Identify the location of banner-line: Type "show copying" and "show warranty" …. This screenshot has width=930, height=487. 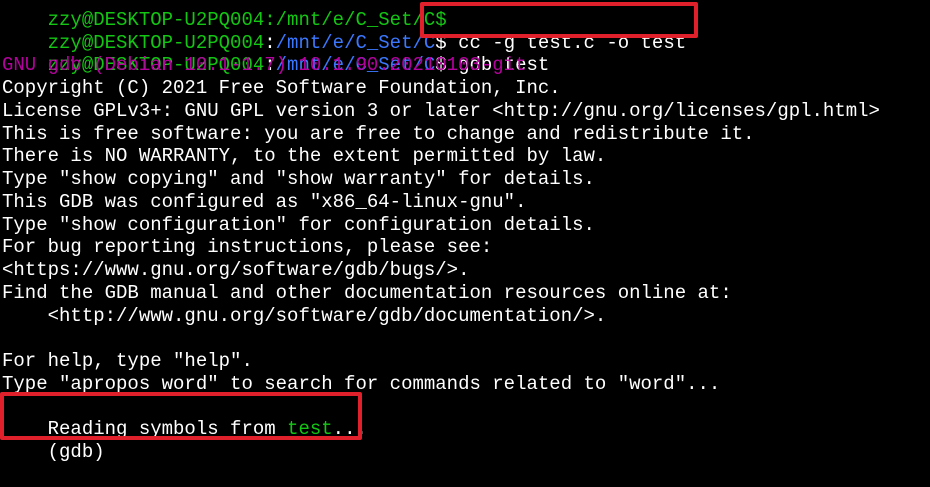
(298, 179).